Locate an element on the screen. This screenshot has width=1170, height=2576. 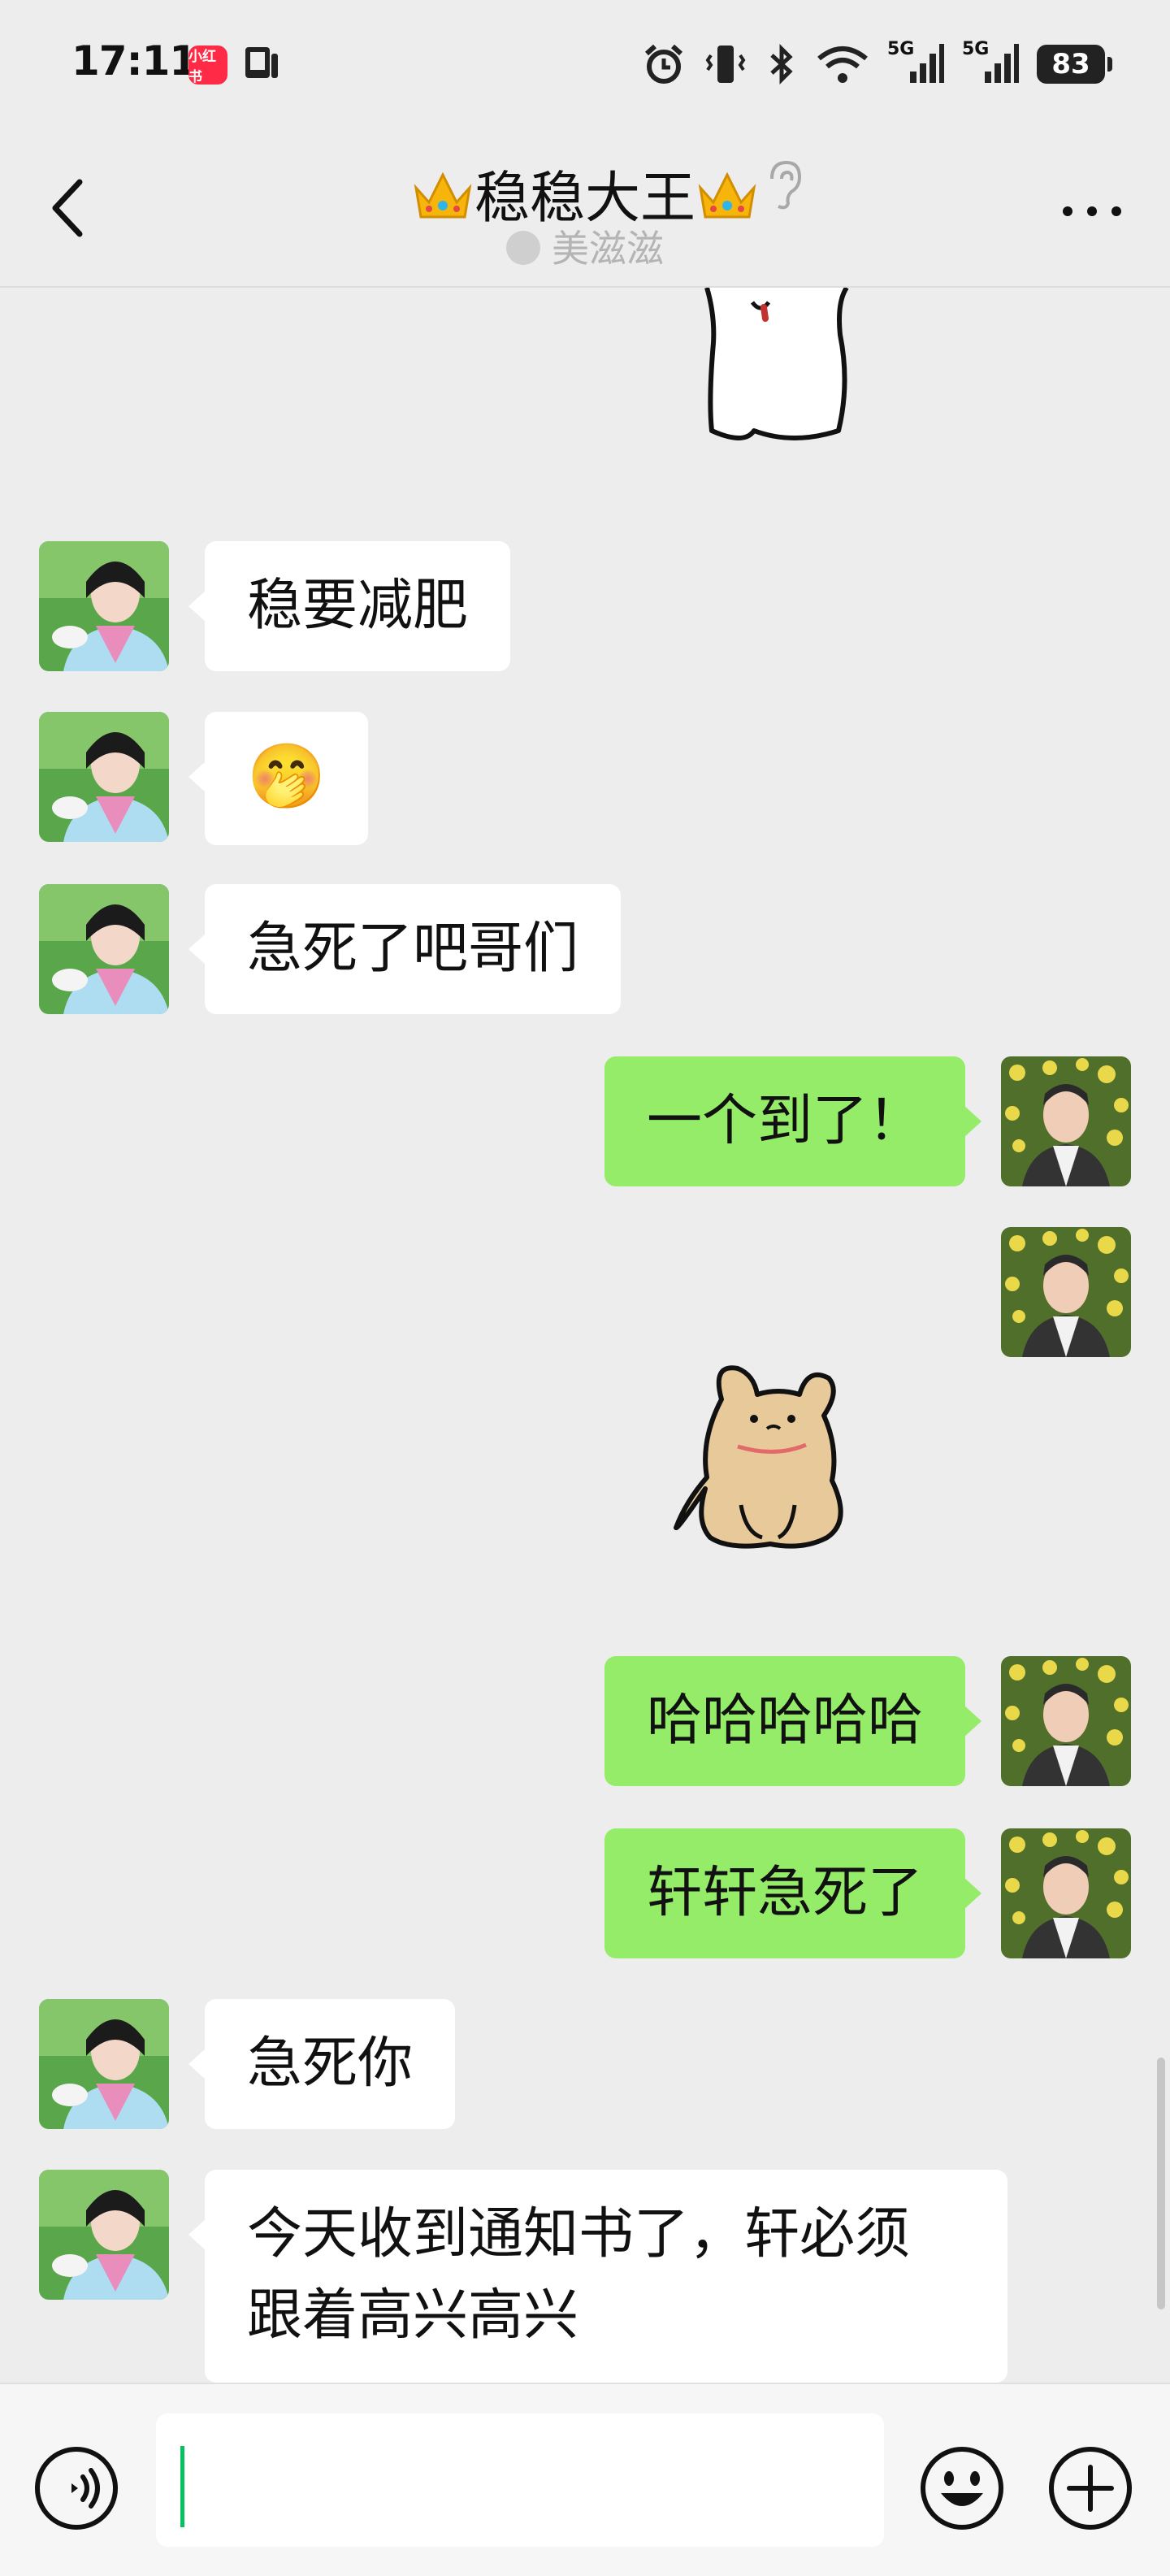
message-bubble: 哈哈哈哈哈 is located at coordinates (793, 1721).